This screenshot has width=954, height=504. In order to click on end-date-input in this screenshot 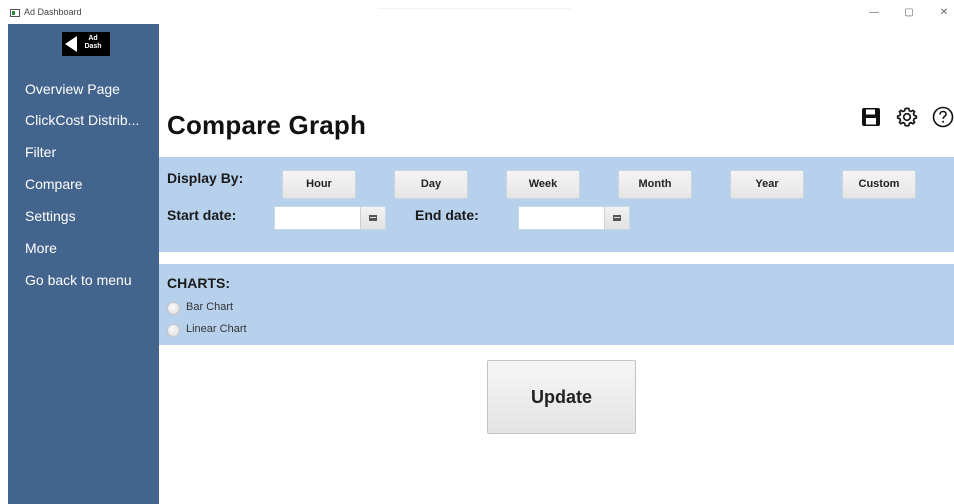, I will do `click(562, 218)`.